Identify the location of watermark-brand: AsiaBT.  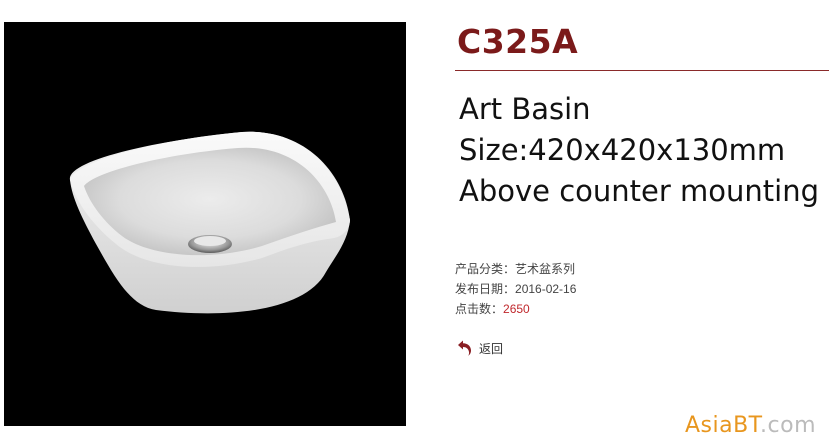
(722, 425).